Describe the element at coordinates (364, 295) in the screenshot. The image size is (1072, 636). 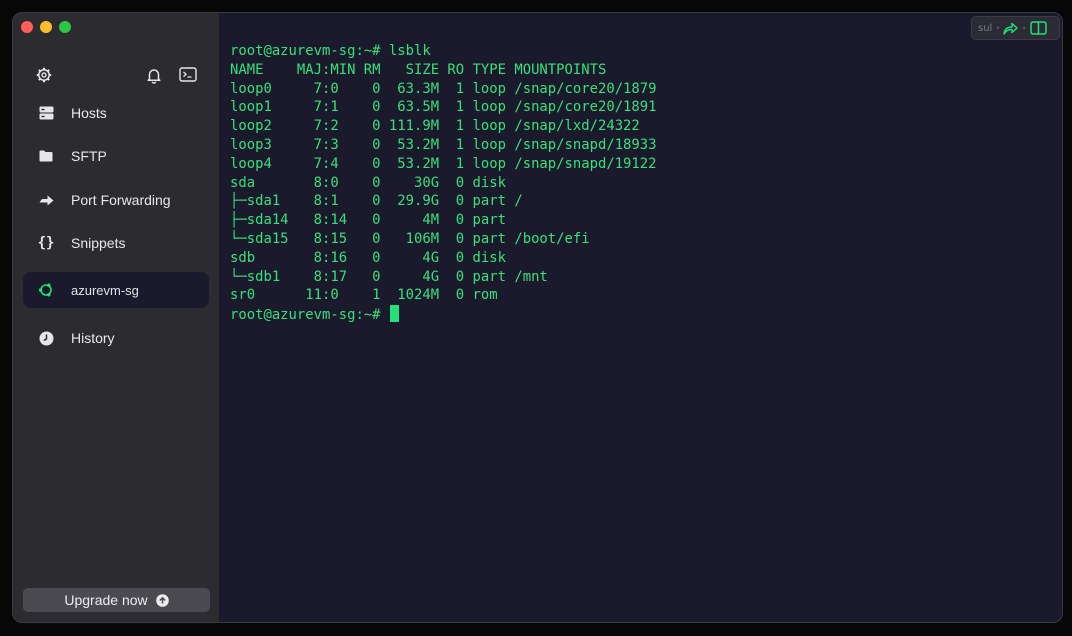
I see `terminal-line: sr0 11:0 1 1024M 0 rom` at that location.